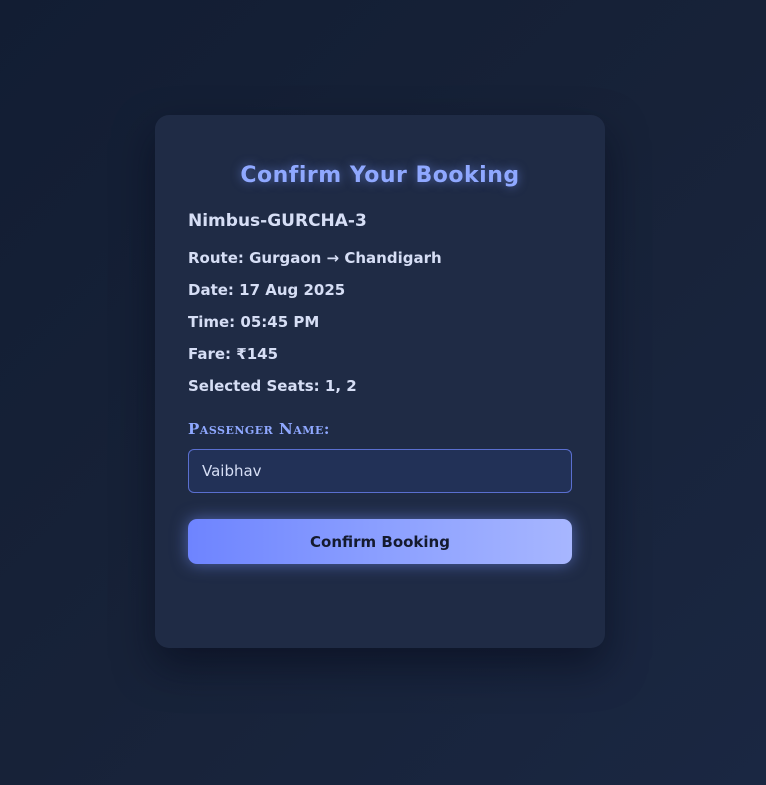 The height and width of the screenshot is (785, 766). What do you see at coordinates (233, 354) in the screenshot?
I see `fare-detail: Fare: ₹145` at bounding box center [233, 354].